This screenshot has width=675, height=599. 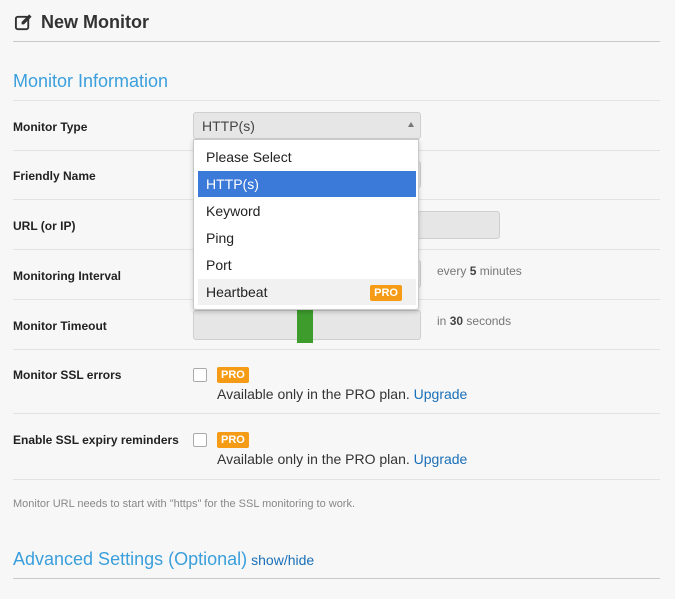 I want to click on advanced-divider, so click(x=336, y=578).